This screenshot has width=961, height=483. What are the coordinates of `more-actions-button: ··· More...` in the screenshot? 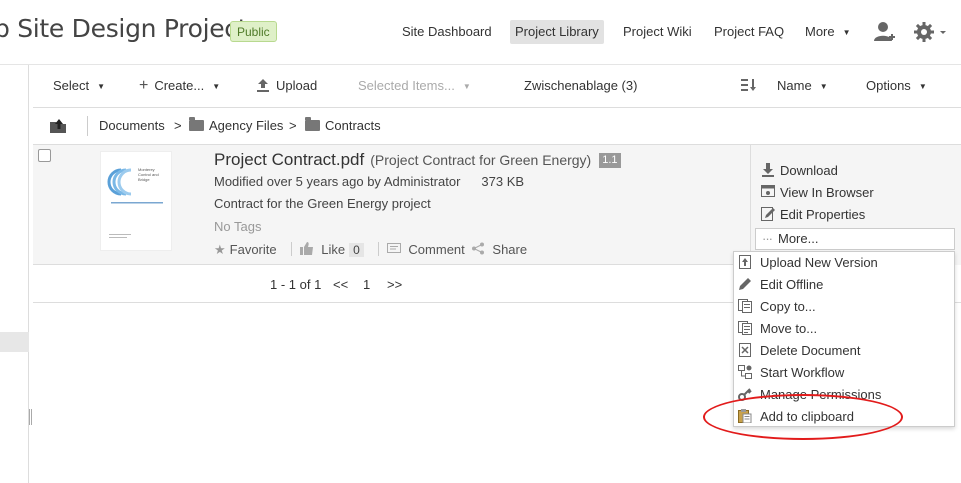 It's located at (855, 239).